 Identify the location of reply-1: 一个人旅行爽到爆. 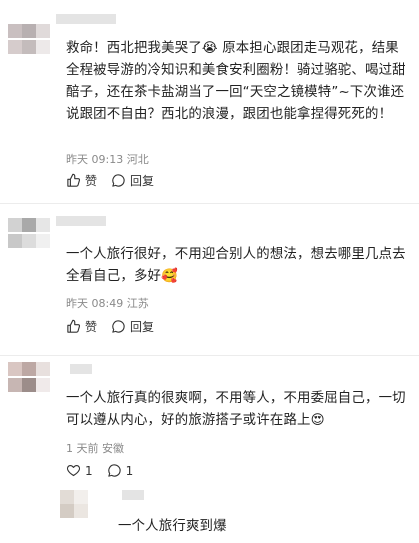
(209, 514).